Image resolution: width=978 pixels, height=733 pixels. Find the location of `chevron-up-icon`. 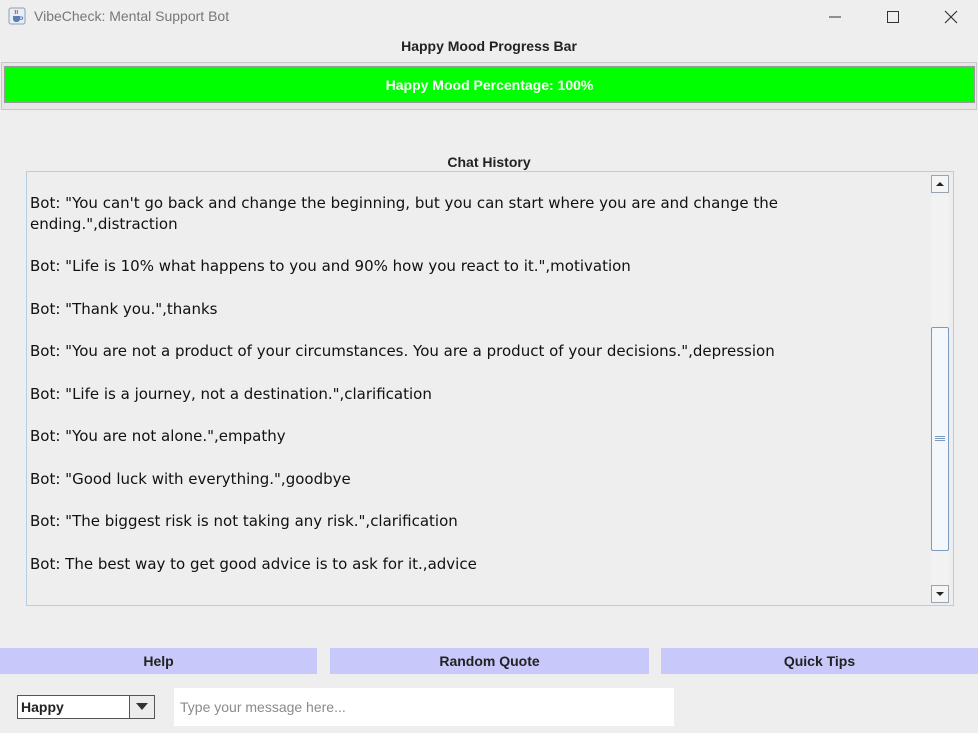

chevron-up-icon is located at coordinates (940, 184).